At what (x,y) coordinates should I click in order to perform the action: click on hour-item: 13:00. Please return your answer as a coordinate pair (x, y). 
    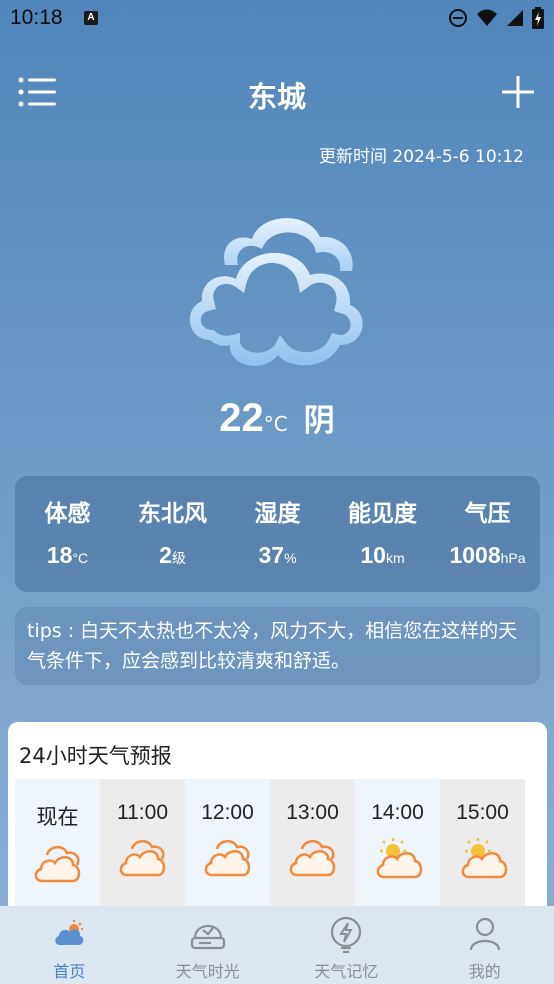
    Looking at the image, I should click on (312, 849).